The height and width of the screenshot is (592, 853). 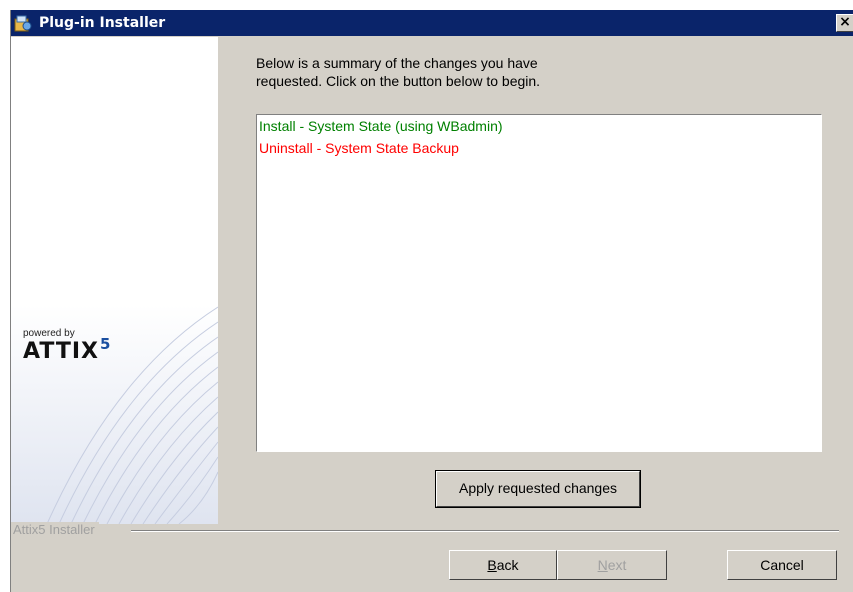 What do you see at coordinates (55, 529) in the screenshot?
I see `installer-group-label: Attix5 Installer` at bounding box center [55, 529].